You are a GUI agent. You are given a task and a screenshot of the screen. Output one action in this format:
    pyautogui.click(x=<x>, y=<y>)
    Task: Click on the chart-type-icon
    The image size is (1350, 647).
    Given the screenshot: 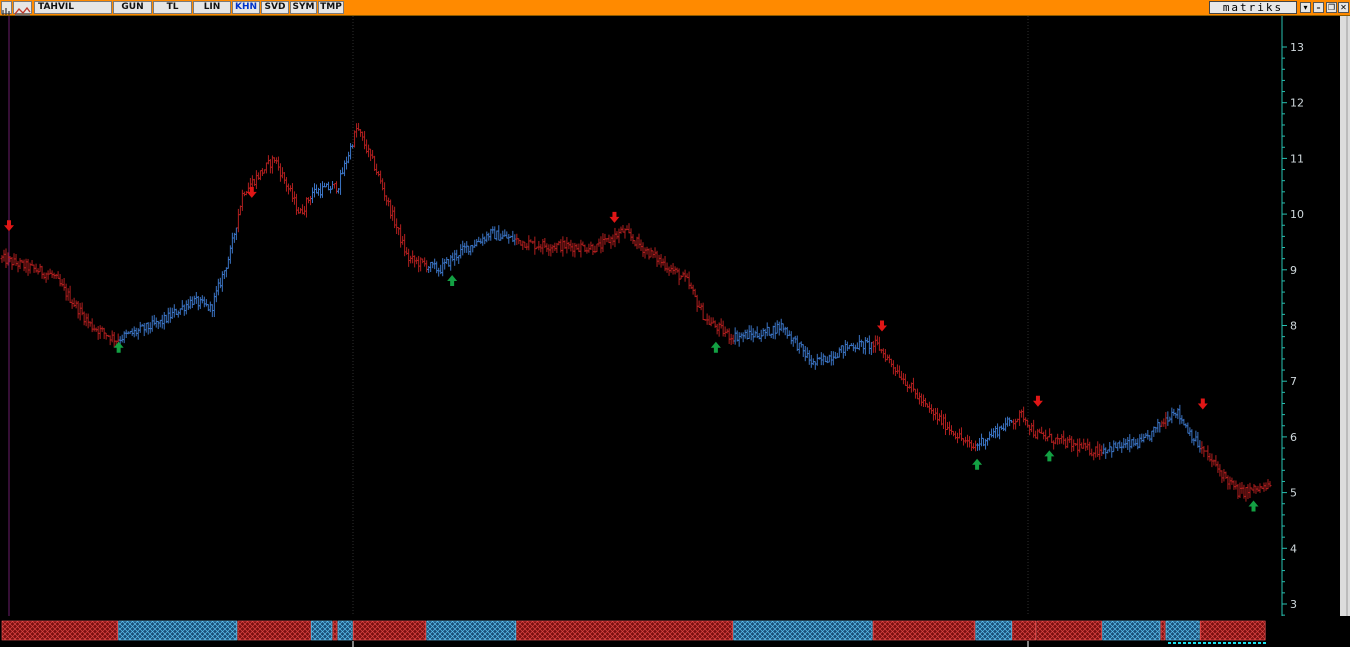 What is the action you would take?
    pyautogui.click(x=6, y=8)
    